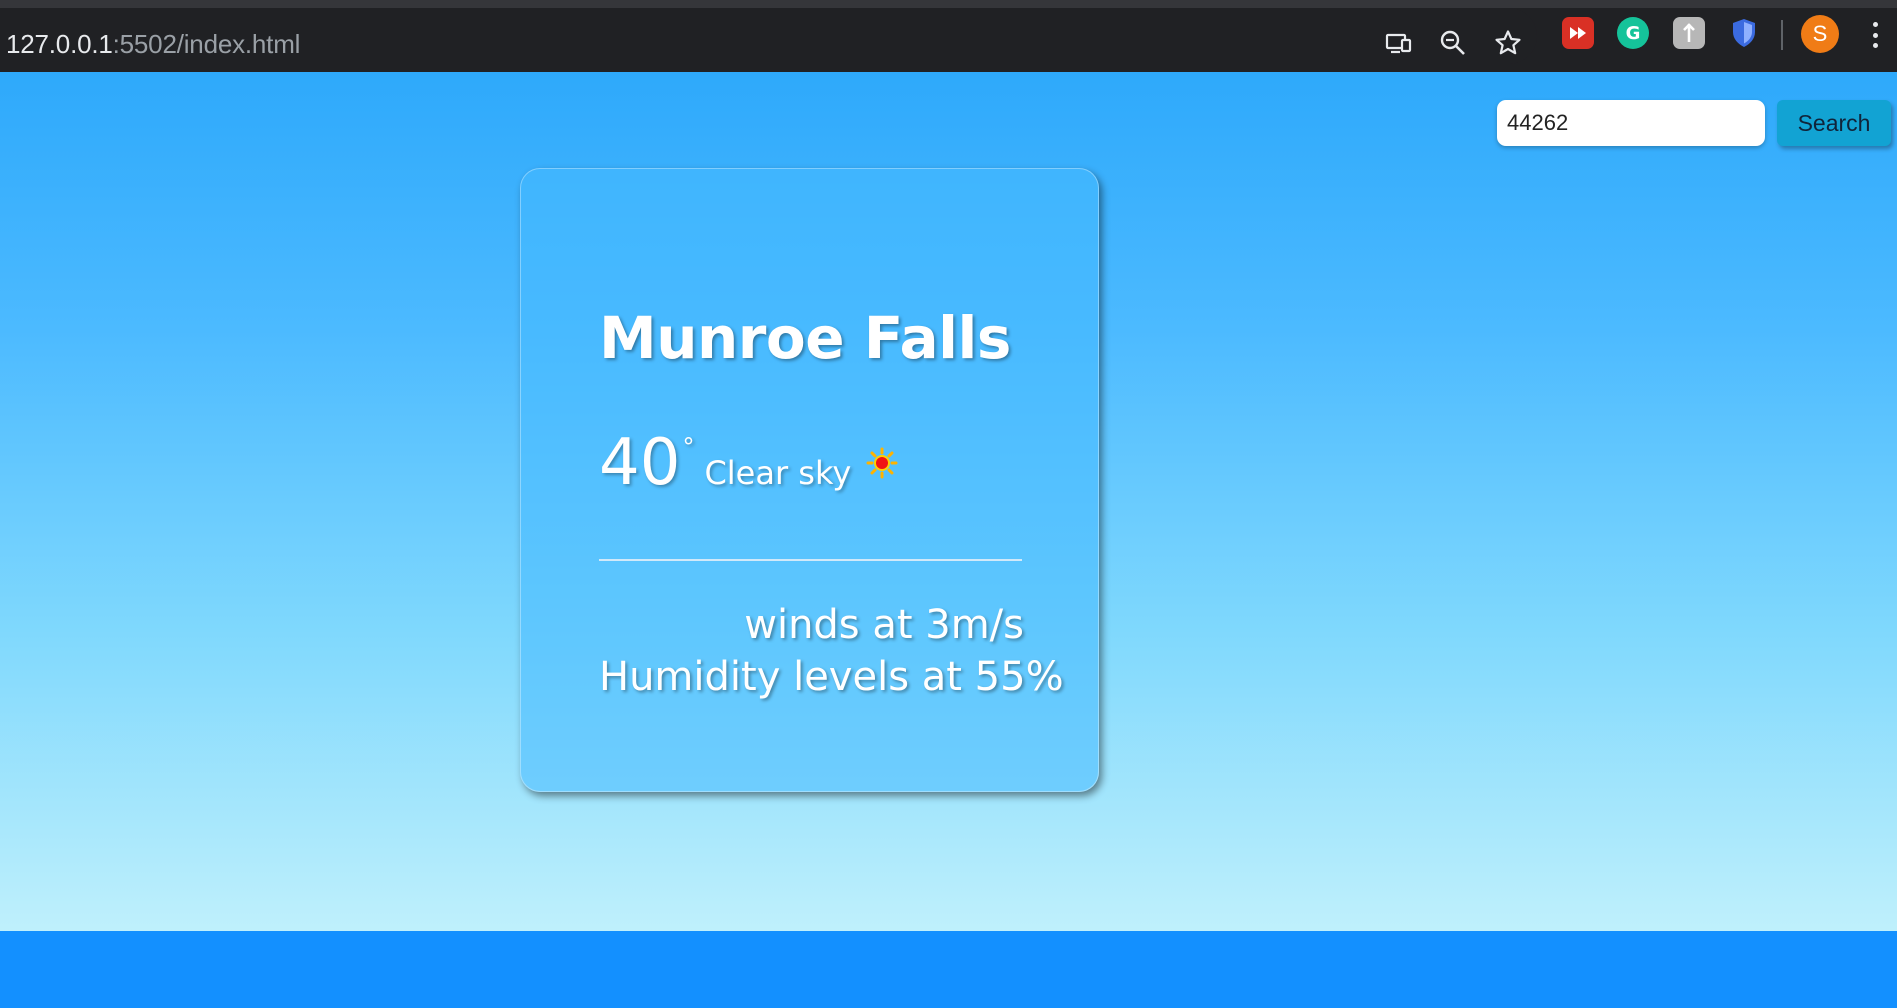 This screenshot has height=1008, width=1897. Describe the element at coordinates (1508, 43) in the screenshot. I see `bookmark-star-icon` at that location.